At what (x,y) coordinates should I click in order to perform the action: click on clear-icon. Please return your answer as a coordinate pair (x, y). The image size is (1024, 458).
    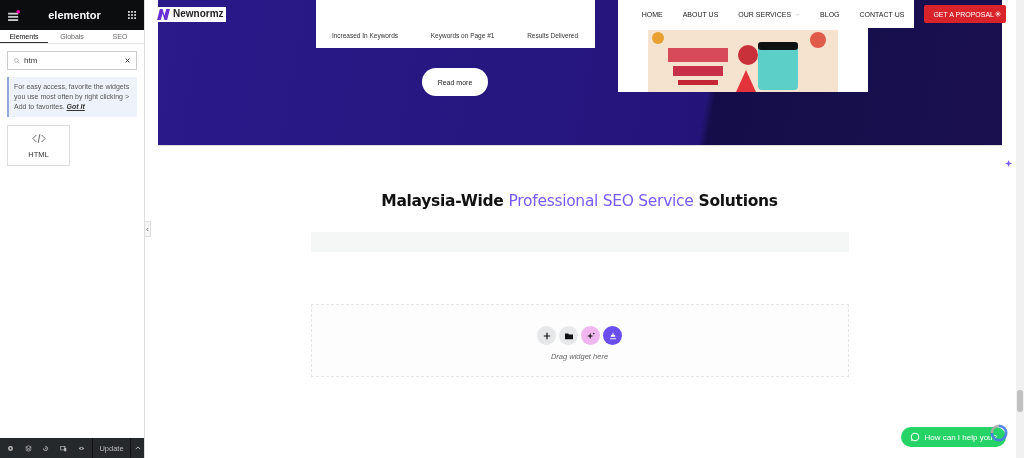
    Looking at the image, I should click on (127, 60).